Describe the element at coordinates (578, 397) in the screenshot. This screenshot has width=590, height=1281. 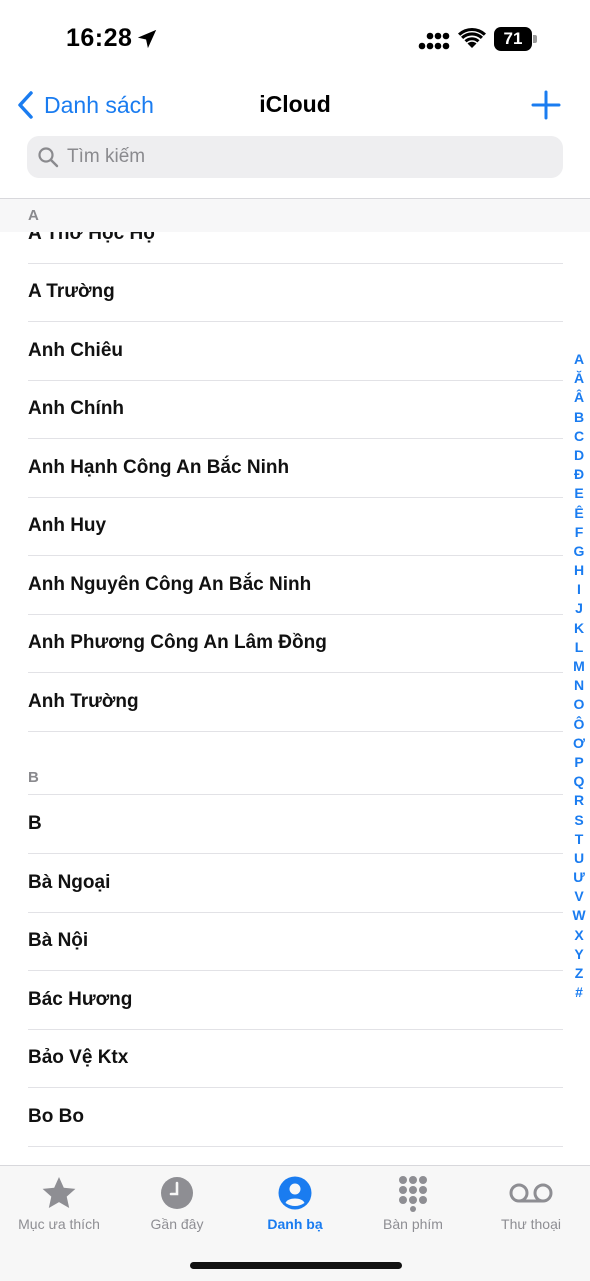
I see `index-letter: Â` at that location.